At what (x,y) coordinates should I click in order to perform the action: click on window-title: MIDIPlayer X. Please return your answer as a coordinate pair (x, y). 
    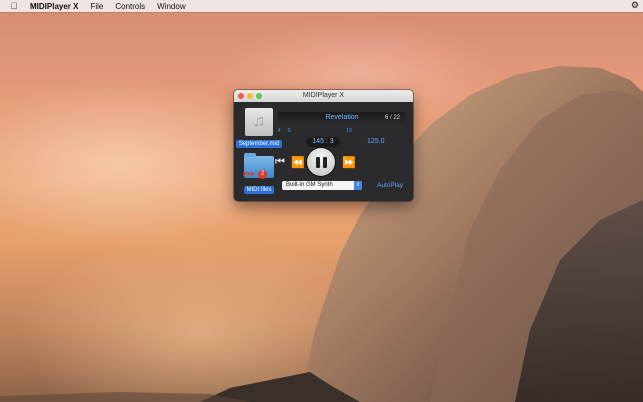
    Looking at the image, I should click on (323, 95).